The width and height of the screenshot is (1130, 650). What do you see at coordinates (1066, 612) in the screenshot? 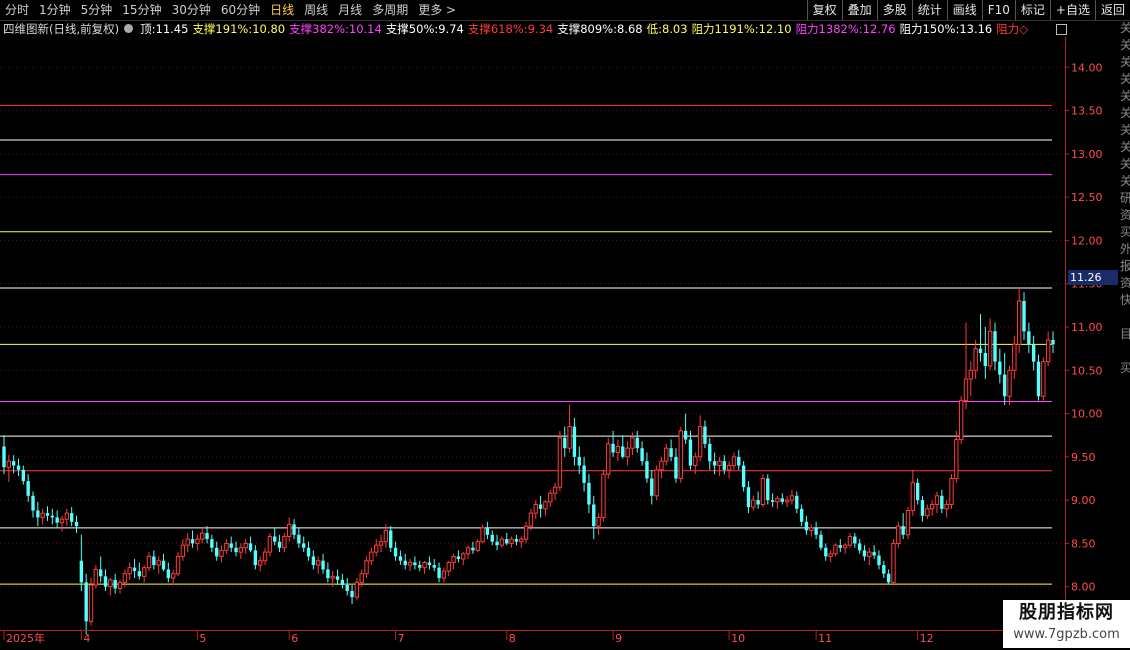
I see `watermark-title: 股朋指标网` at bounding box center [1066, 612].